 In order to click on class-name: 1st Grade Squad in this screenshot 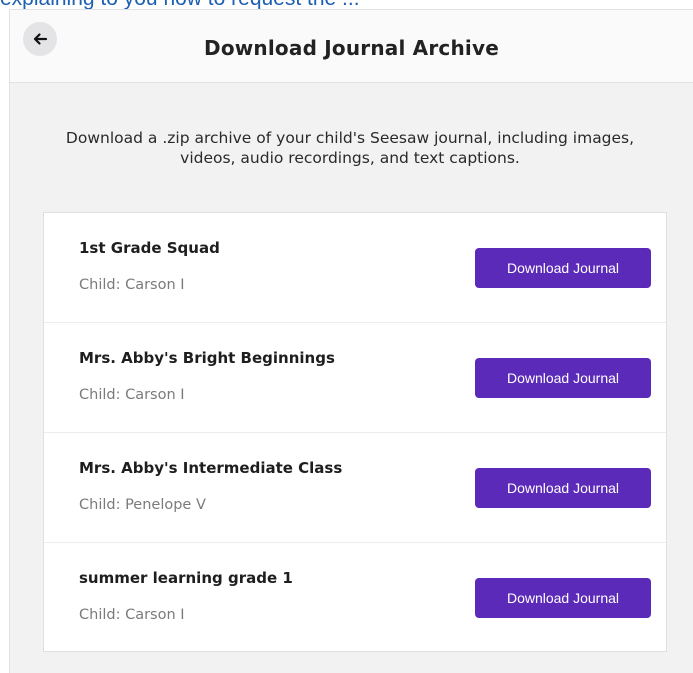, I will do `click(149, 248)`.